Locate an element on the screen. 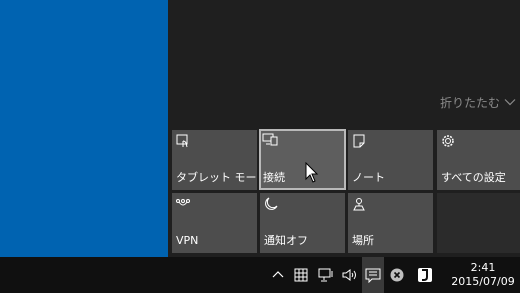 This screenshot has height=293, width=520. collapse-button: 折りたたむ is located at coordinates (478, 102).